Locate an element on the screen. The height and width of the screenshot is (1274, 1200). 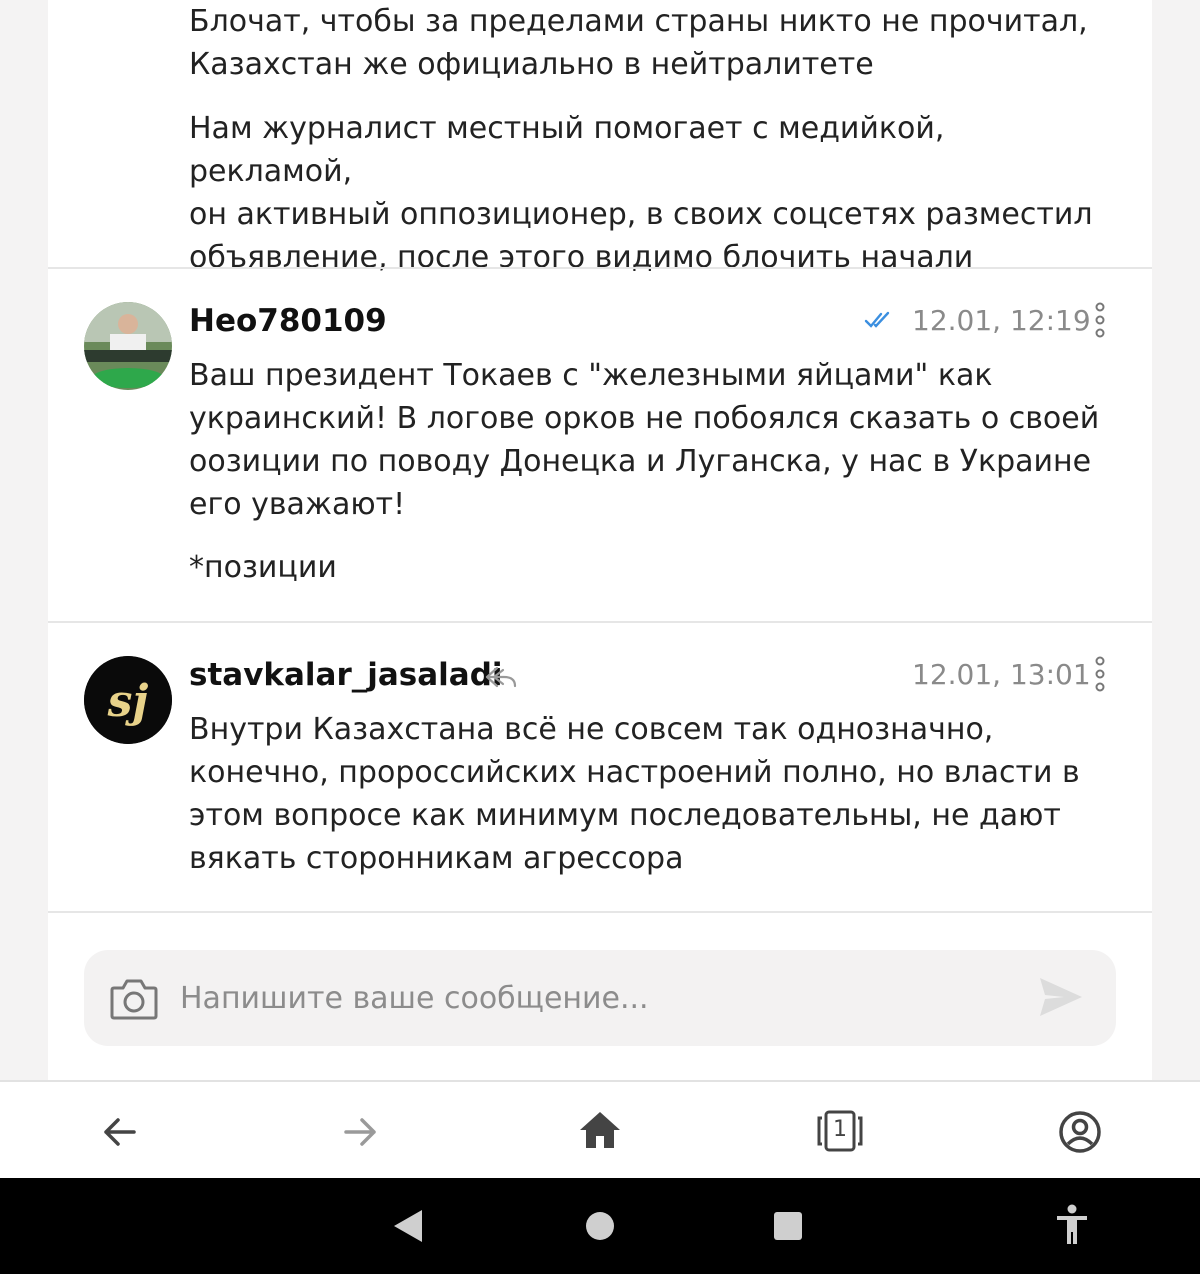
avatar-photo-icon is located at coordinates (128, 346).